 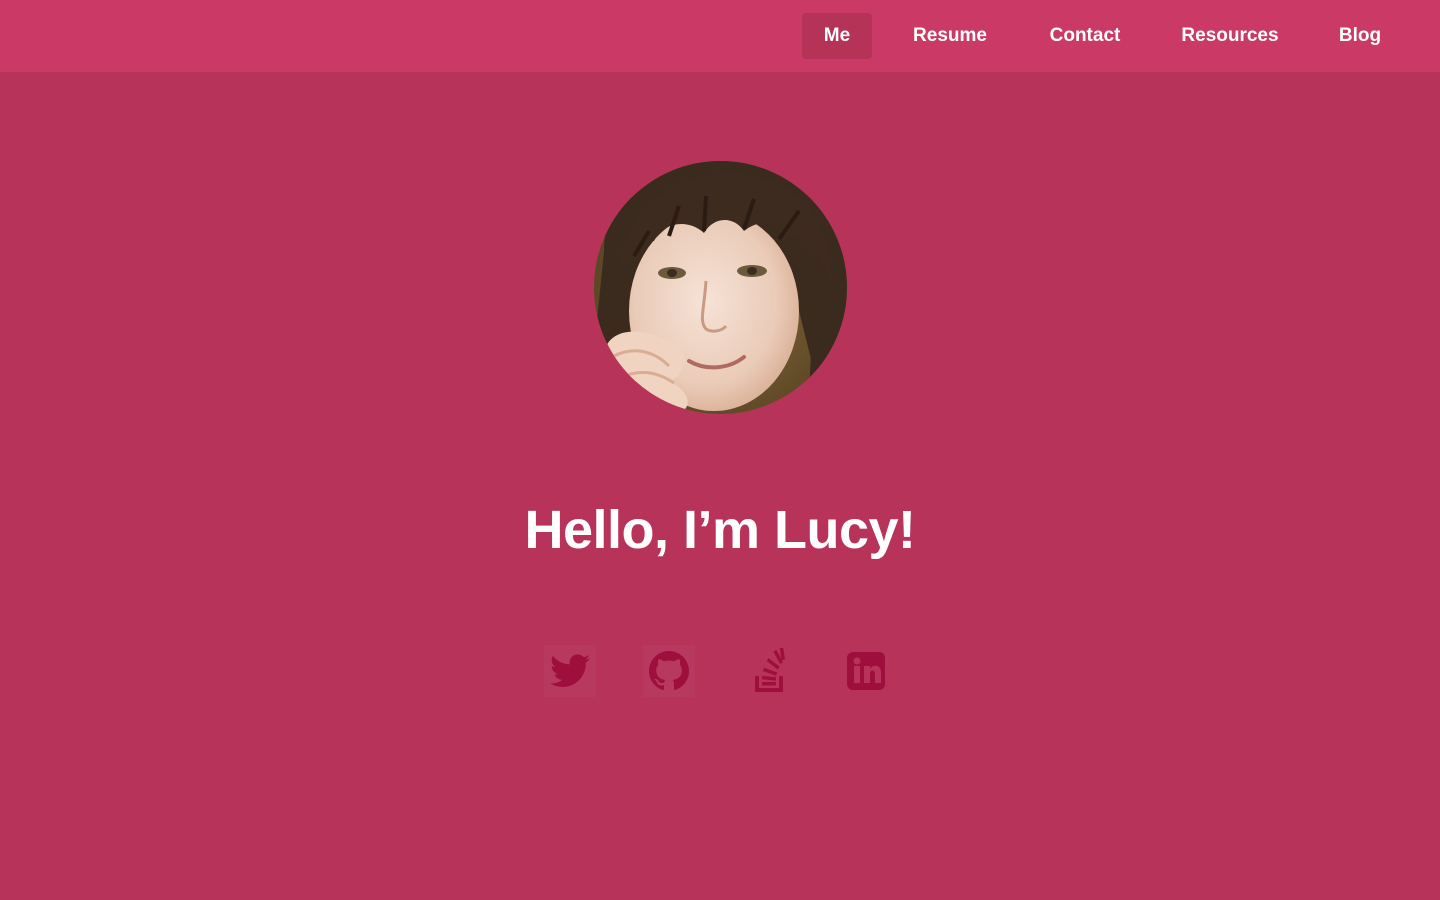 What do you see at coordinates (720, 530) in the screenshot?
I see `page-title: Hello, I’m Lucy!` at bounding box center [720, 530].